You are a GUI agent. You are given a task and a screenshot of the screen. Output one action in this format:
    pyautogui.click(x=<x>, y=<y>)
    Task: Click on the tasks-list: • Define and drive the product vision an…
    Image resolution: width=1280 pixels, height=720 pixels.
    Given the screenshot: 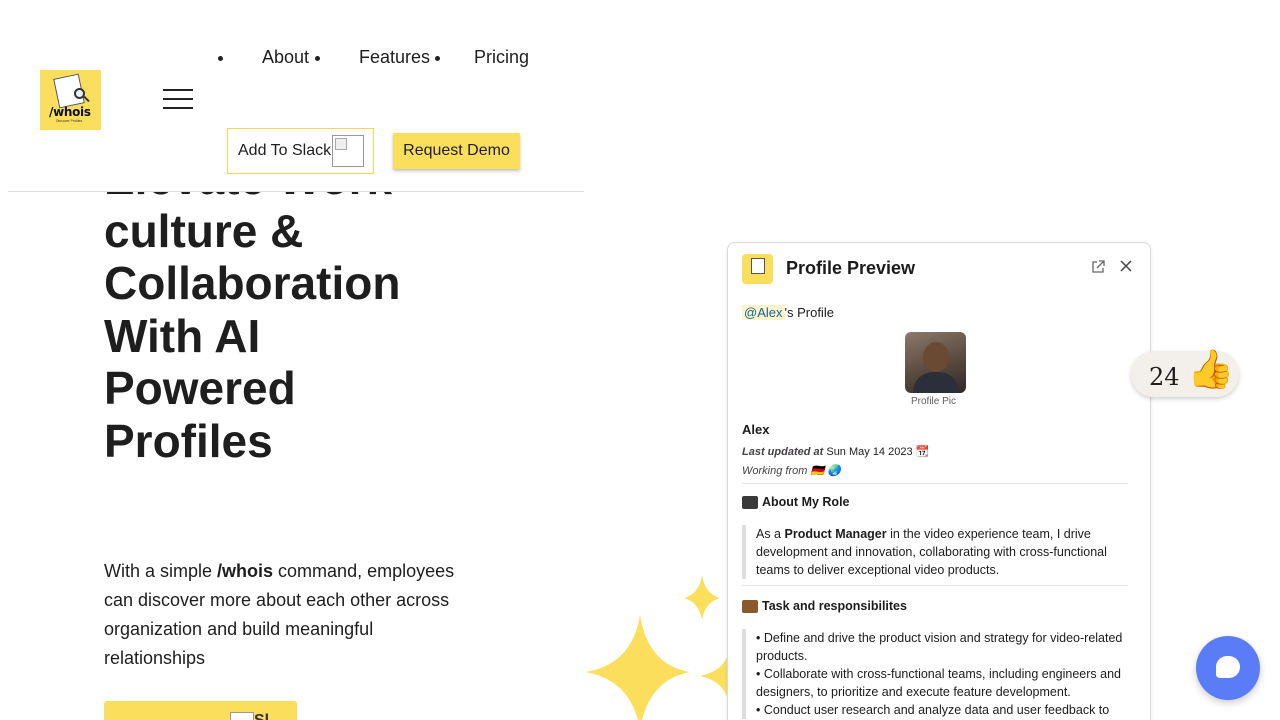 What is the action you would take?
    pyautogui.click(x=937, y=674)
    